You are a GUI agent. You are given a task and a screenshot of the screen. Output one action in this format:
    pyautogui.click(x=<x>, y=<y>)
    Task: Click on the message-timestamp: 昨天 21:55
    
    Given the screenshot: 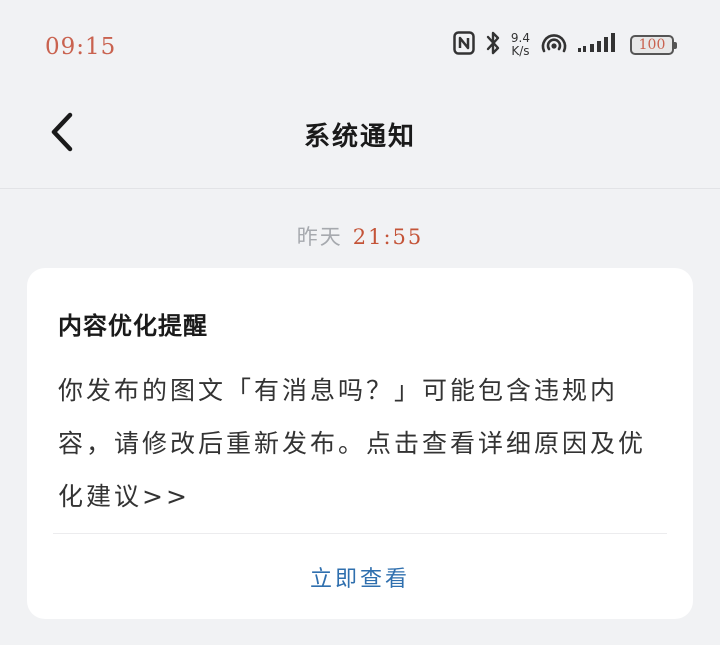 What is the action you would take?
    pyautogui.click(x=360, y=236)
    